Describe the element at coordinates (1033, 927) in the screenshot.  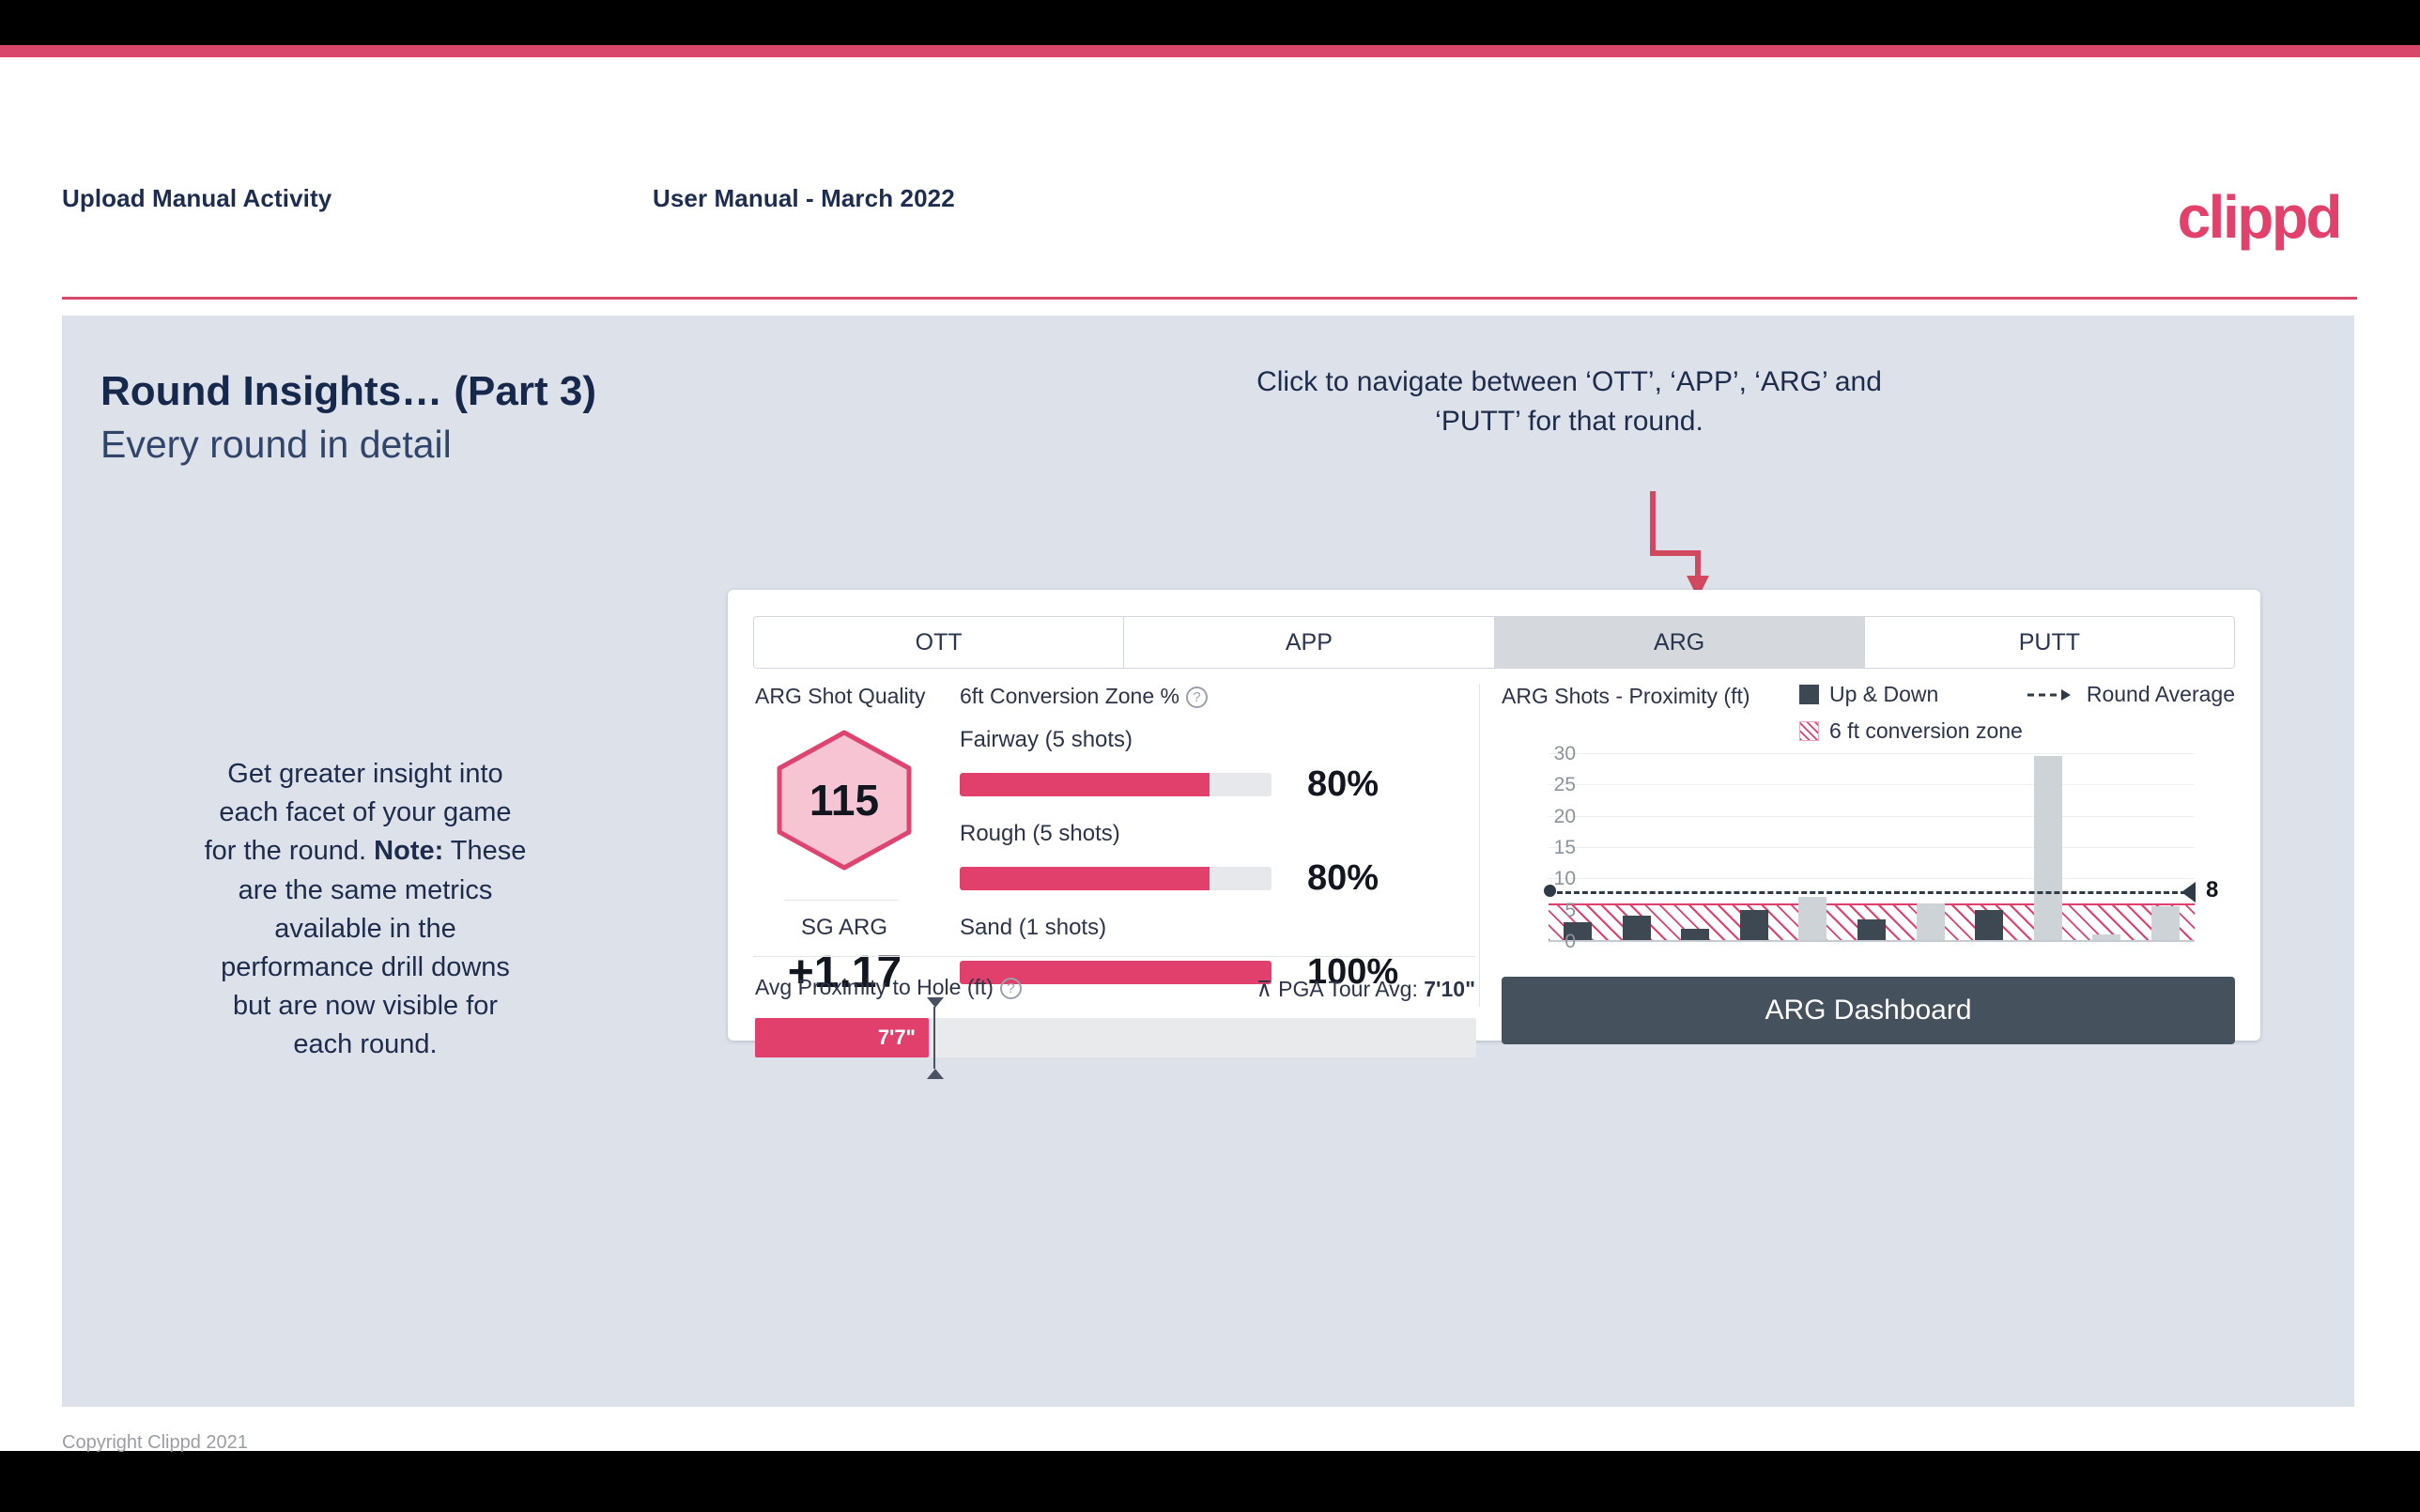
I see `conversion-row-title: Sand (1 shots)` at that location.